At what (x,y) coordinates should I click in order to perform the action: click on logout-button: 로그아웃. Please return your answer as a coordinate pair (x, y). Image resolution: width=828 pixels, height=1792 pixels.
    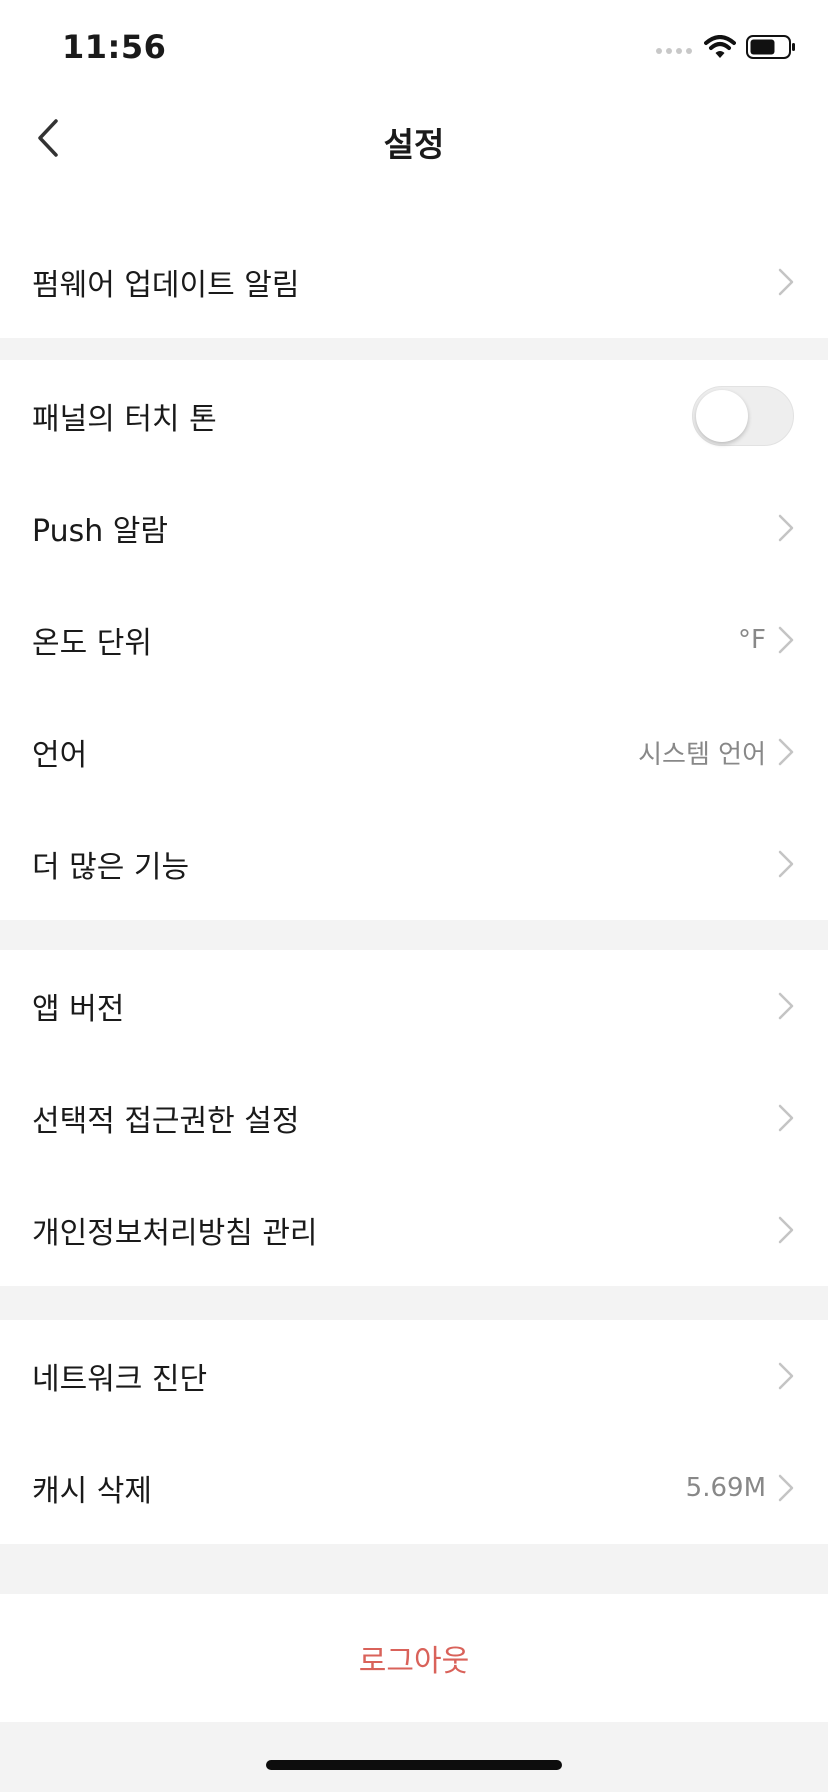
    Looking at the image, I should click on (414, 1658).